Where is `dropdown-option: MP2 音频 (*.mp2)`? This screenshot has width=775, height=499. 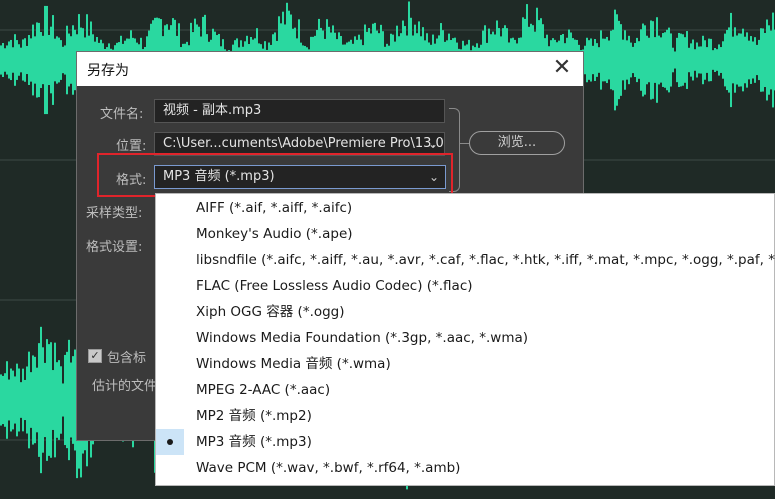
dropdown-option: MP2 音频 (*.mp2) is located at coordinates (465, 416).